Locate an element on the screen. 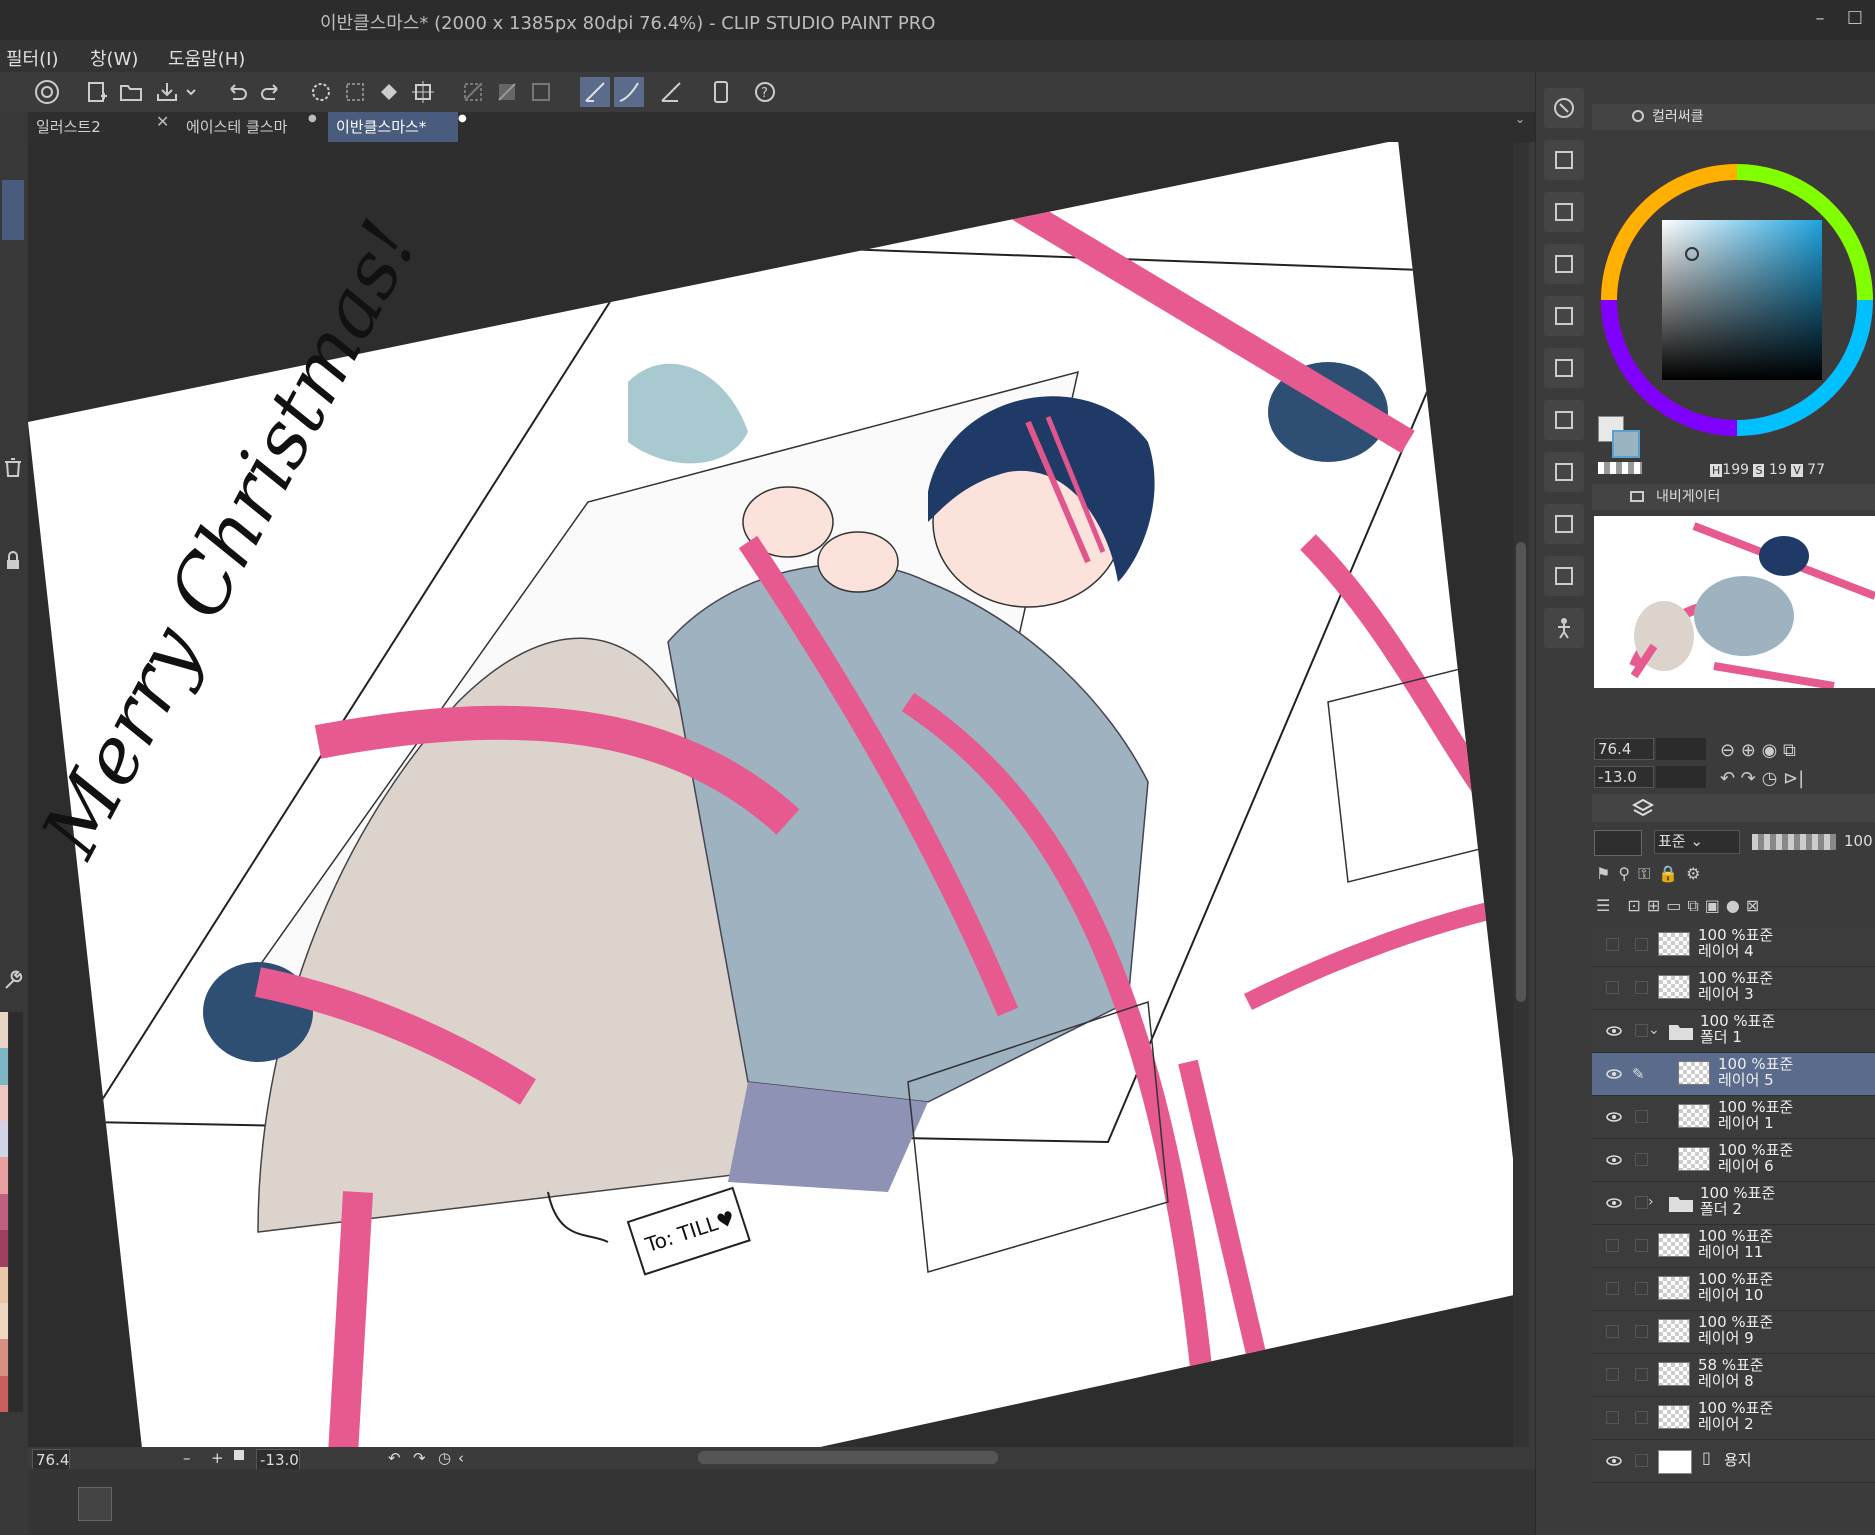 Image resolution: width=1875 pixels, height=1535 pixels. chevron-right-icon: › is located at coordinates (1651, 1202).